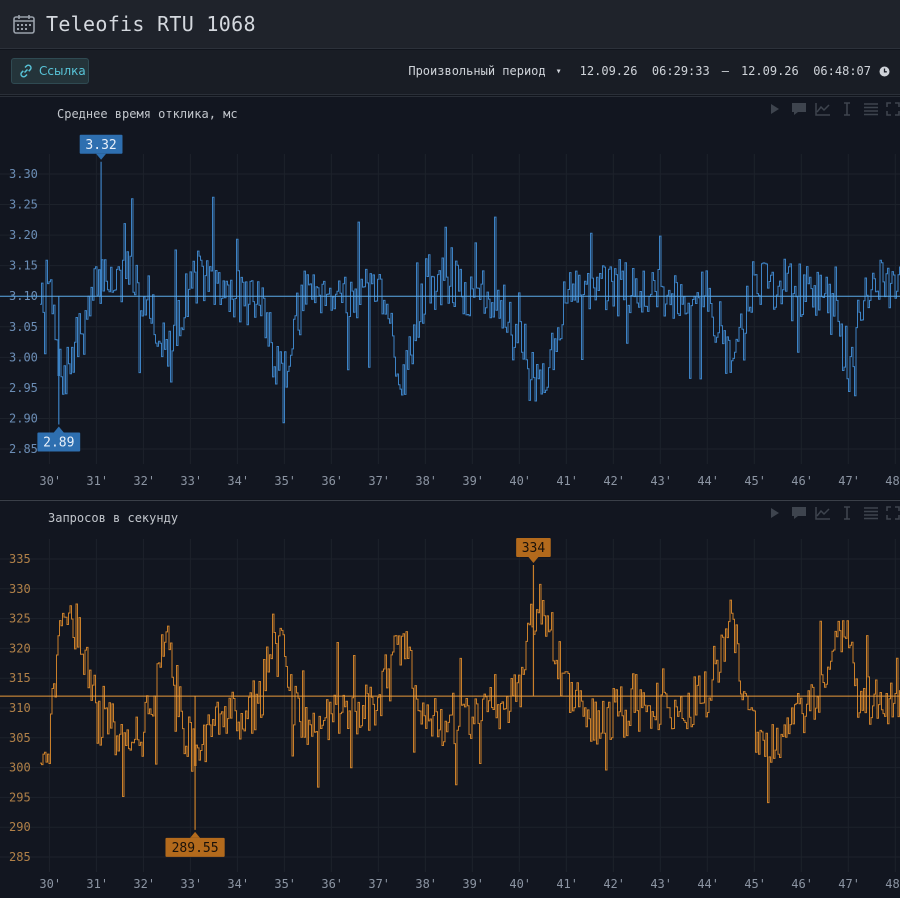 This screenshot has height=898, width=900. Describe the element at coordinates (195, 848) in the screenshot. I see `min-callout-label: 289.55` at that location.